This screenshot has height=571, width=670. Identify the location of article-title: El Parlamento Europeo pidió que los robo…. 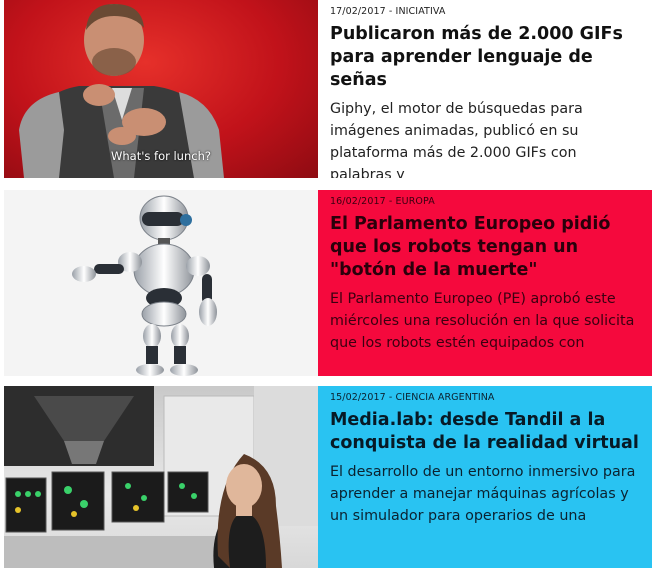
(486, 247).